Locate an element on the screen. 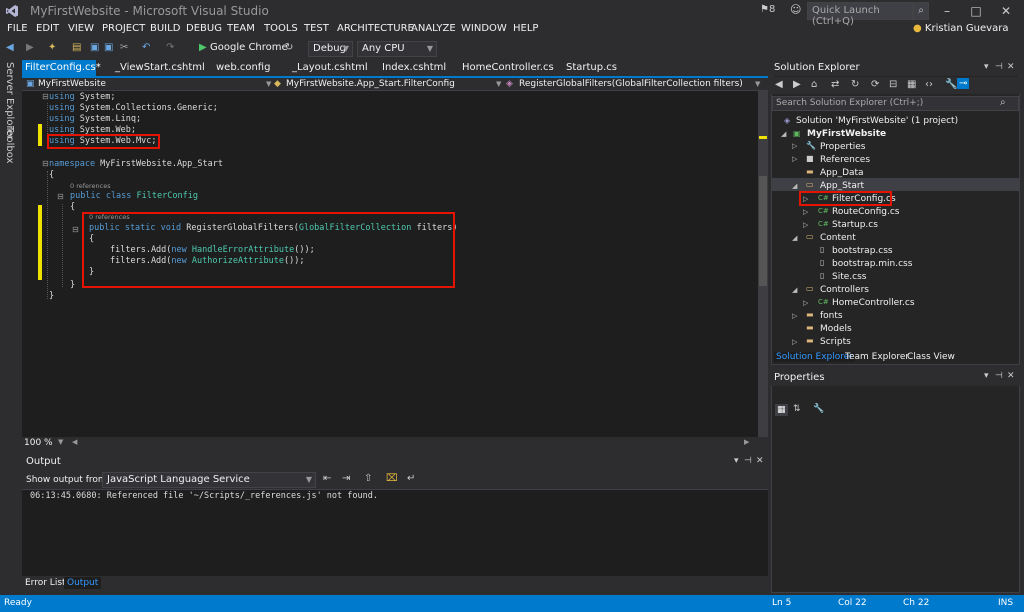 The width and height of the screenshot is (1024, 612). redo-icon: ↷ is located at coordinates (170, 47).